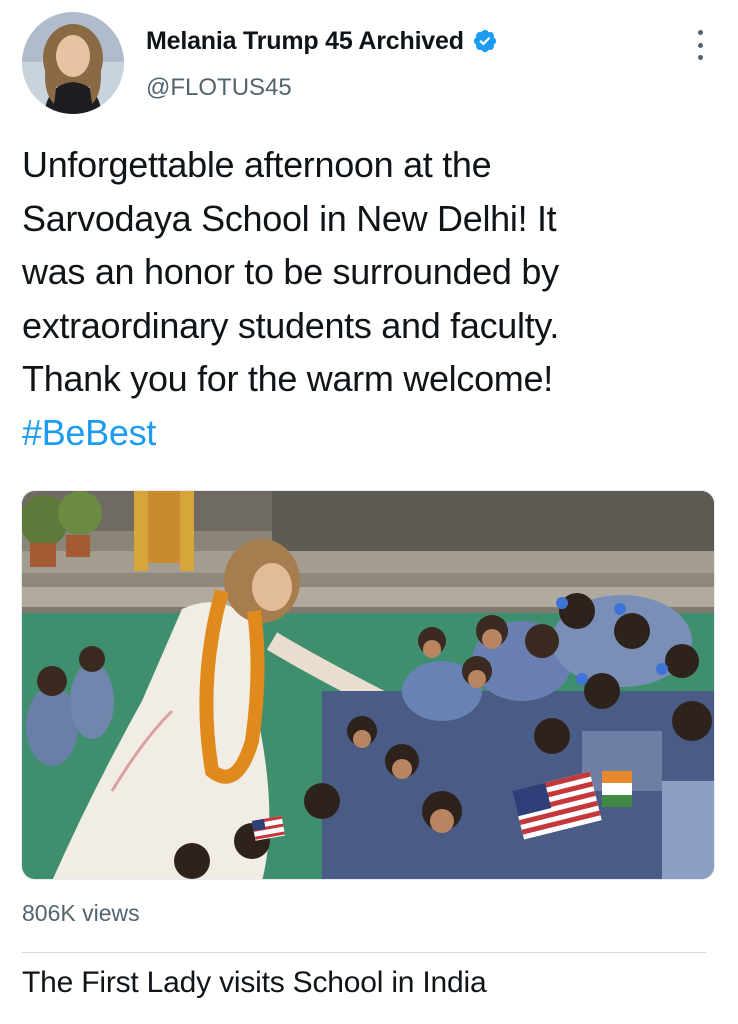 This screenshot has height=1024, width=738. Describe the element at coordinates (372, 64) in the screenshot. I see `tweet-header: Melania Trump 45 Archived @FLOTUS45` at that location.